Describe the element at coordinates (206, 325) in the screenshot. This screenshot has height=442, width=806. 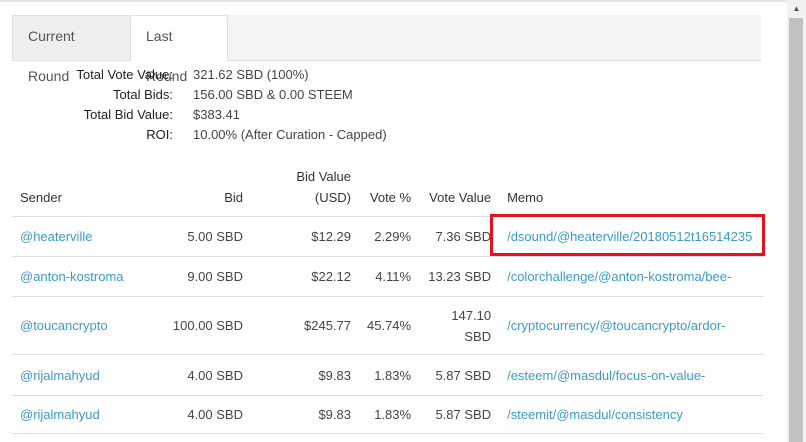
I see `bid-cell: 100.00 SBD` at that location.